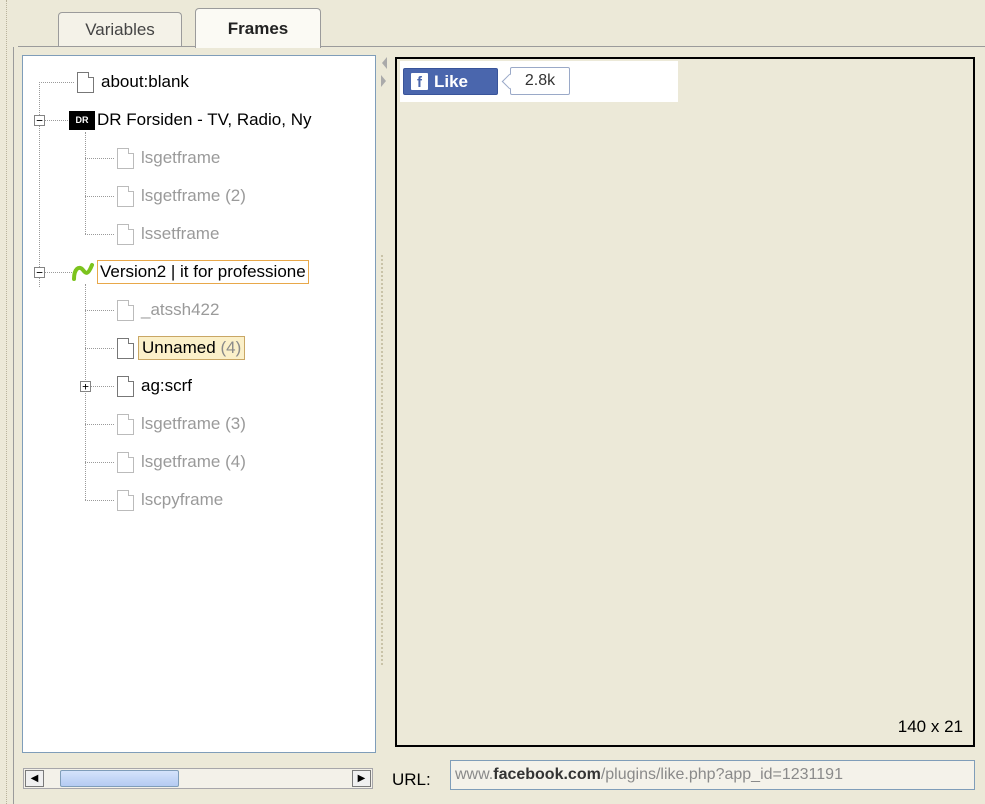  I want to click on url-path: /plugins/like.php?app_id=1231191, so click(721, 774).